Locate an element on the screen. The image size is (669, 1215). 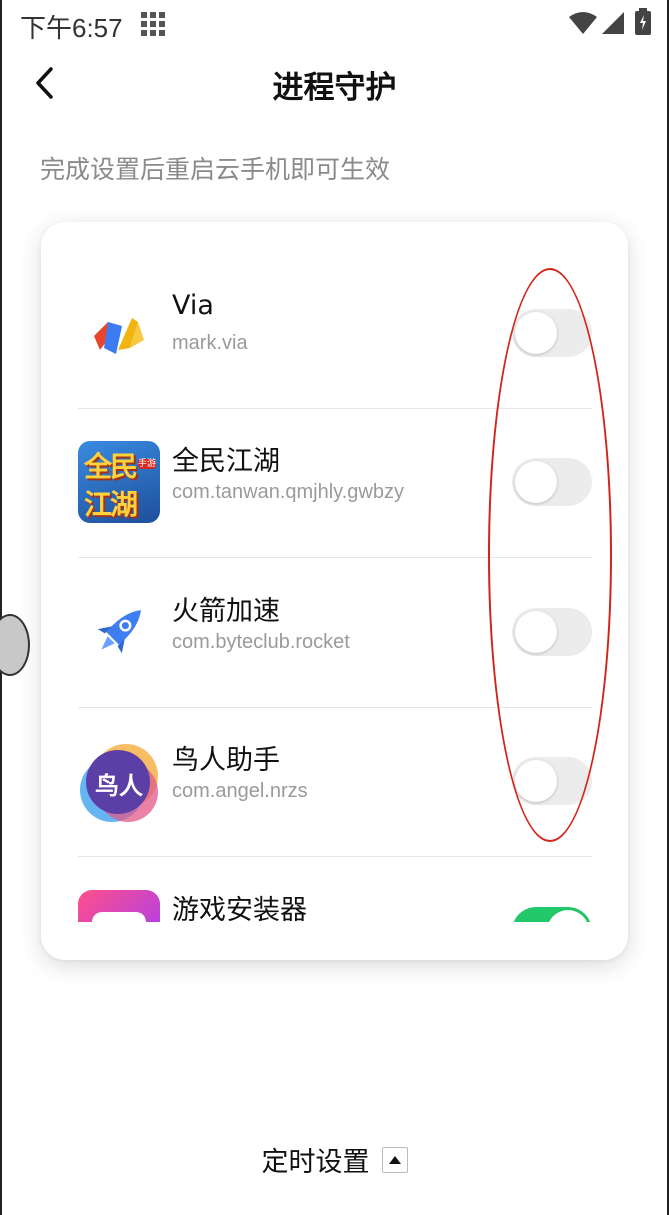
guard-toggle-quanmin-jianghu is located at coordinates (552, 482).